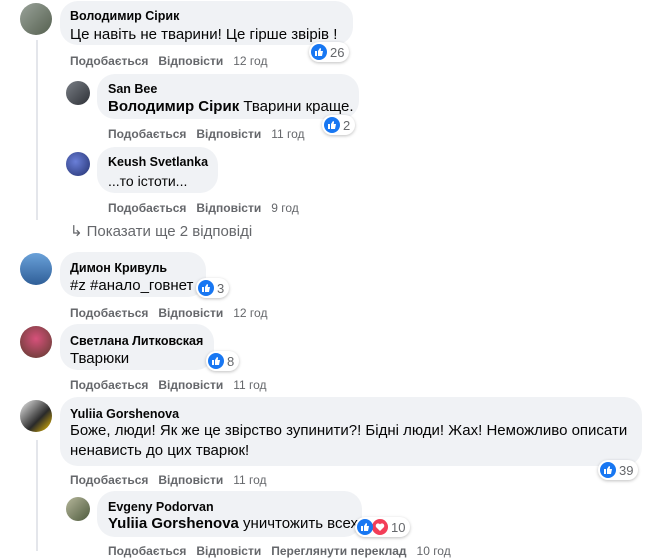 Image resolution: width=662 pixels, height=558 pixels. What do you see at coordinates (285, 208) in the screenshot?
I see `timestamp: 9 год` at bounding box center [285, 208].